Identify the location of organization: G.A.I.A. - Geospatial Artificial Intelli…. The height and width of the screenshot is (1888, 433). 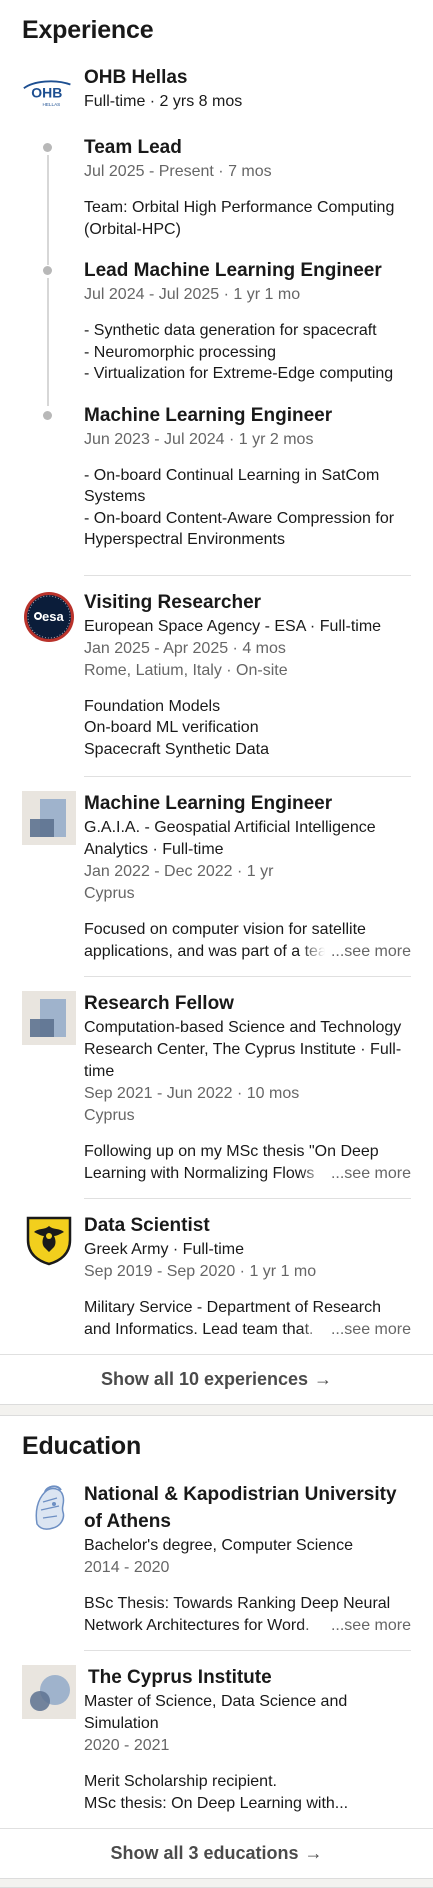
(230, 838).